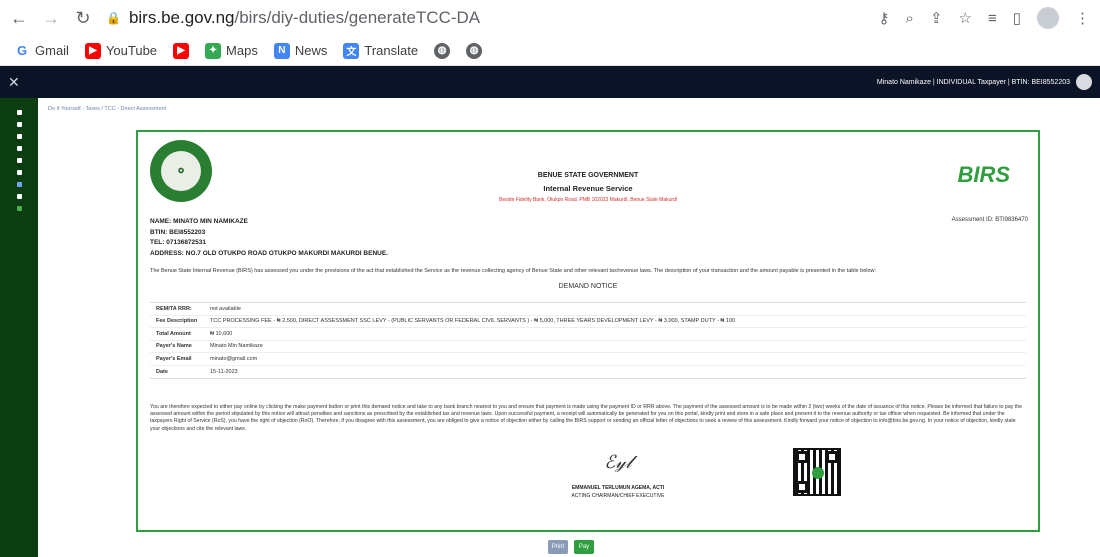 This screenshot has height=557, width=1100. I want to click on key-icon: ⚷, so click(884, 18).